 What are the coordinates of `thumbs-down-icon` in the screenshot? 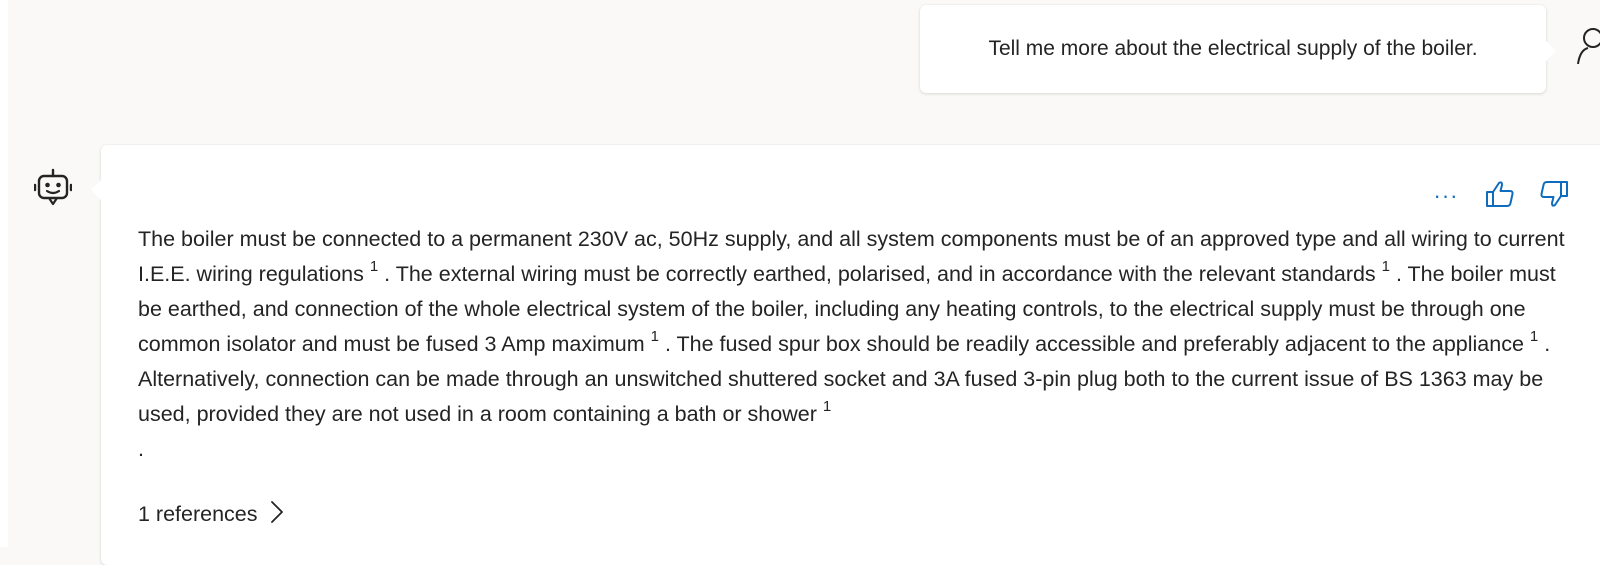 It's located at (1554, 196).